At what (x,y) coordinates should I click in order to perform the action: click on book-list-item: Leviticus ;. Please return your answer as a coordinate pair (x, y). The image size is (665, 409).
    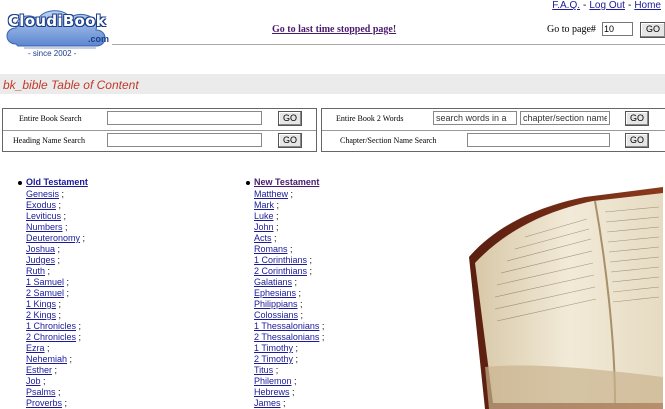
    Looking at the image, I should click on (55, 216).